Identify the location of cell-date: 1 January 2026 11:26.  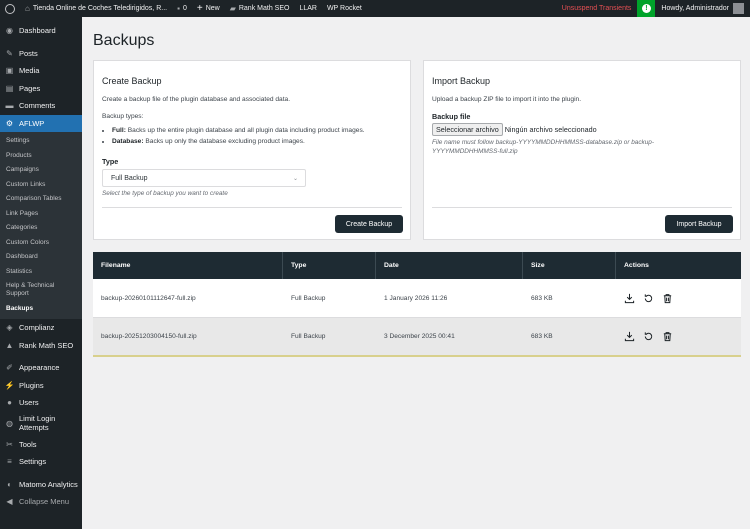
(416, 298).